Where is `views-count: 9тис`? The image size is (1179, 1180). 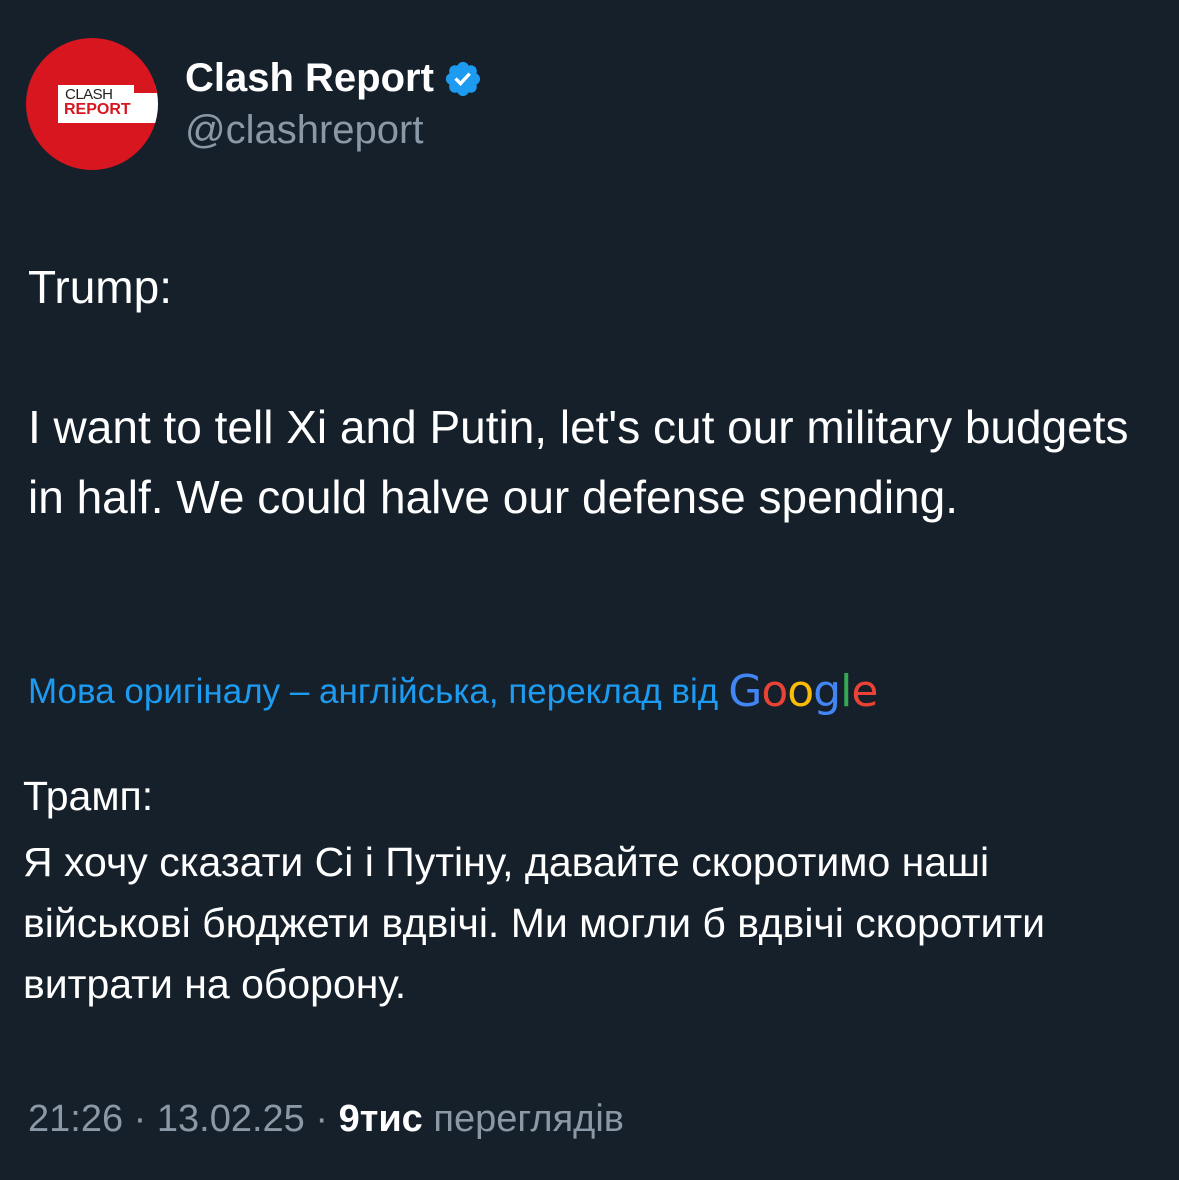
views-count: 9тис is located at coordinates (381, 1119).